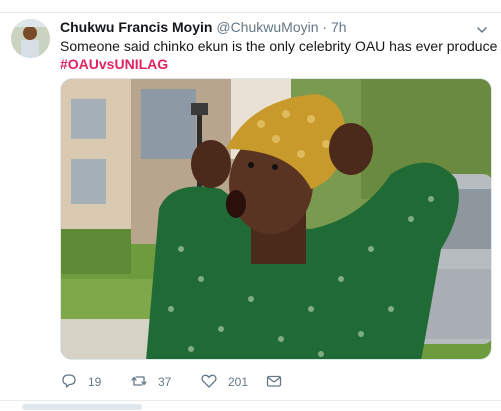 The width and height of the screenshot is (501, 411). What do you see at coordinates (95, 382) in the screenshot?
I see `reply-count: 19` at bounding box center [95, 382].